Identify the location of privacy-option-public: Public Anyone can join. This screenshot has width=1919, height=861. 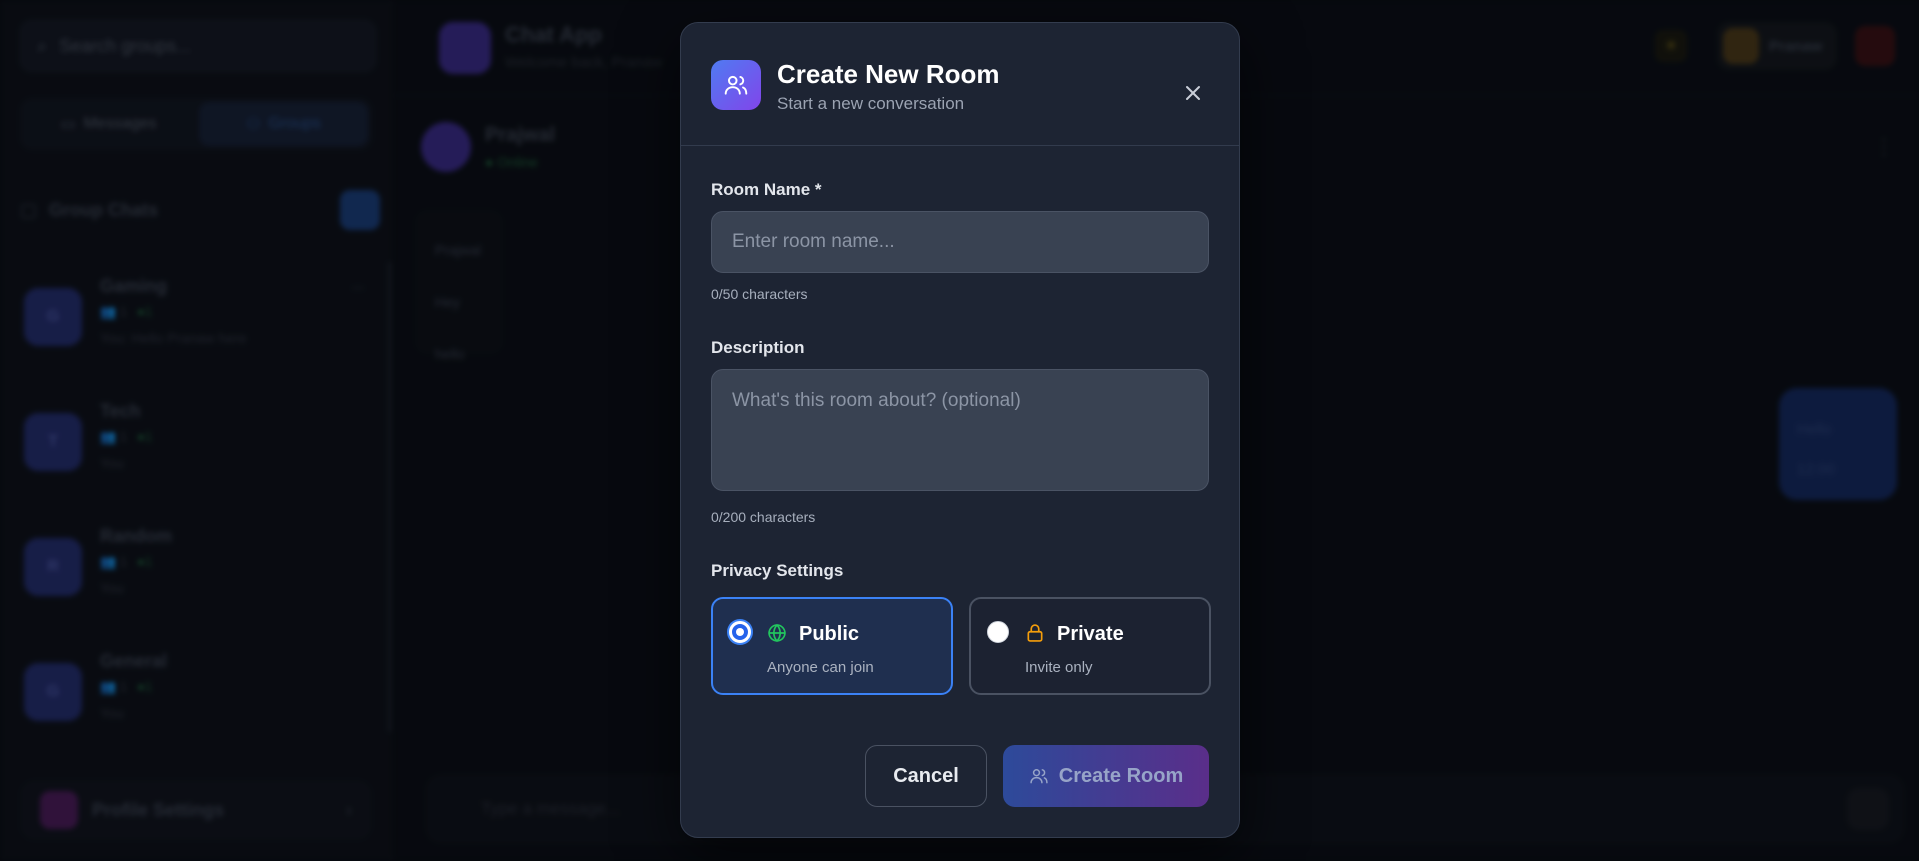
(832, 646).